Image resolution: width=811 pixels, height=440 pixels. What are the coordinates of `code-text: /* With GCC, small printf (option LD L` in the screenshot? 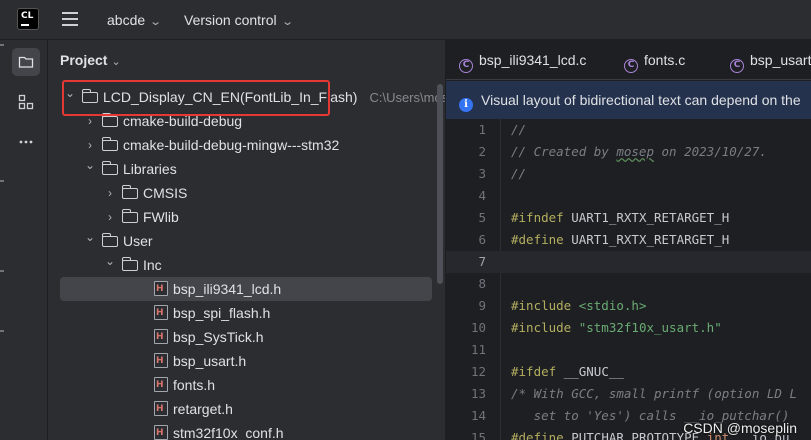 It's located at (654, 394).